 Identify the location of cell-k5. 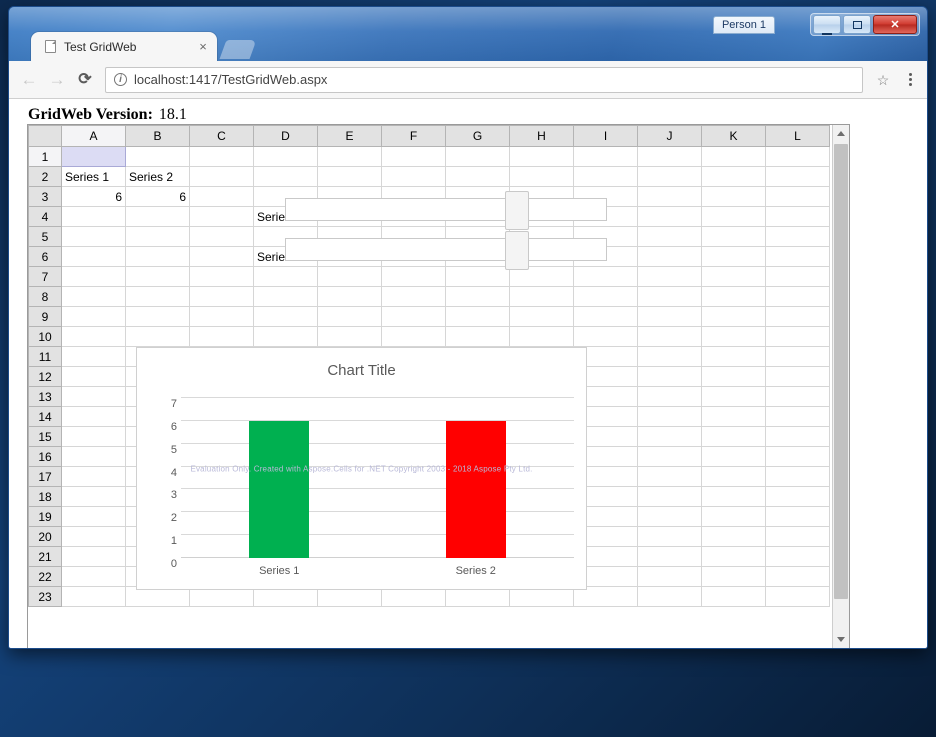
(733, 236).